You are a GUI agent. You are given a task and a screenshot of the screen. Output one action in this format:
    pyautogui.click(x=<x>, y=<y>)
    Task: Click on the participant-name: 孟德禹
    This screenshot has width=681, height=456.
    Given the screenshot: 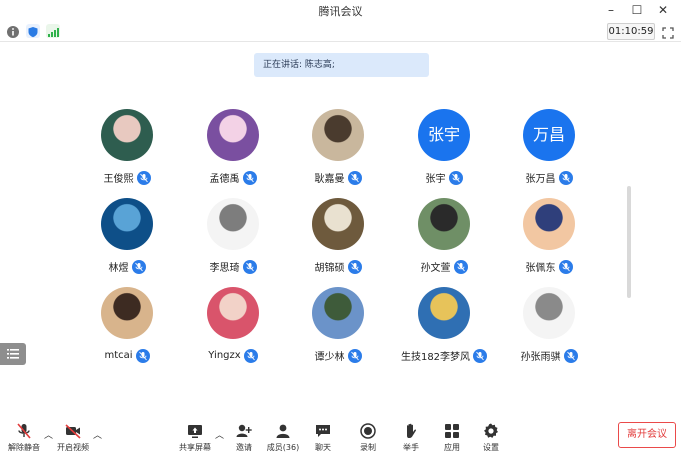 What is the action you would take?
    pyautogui.click(x=224, y=179)
    